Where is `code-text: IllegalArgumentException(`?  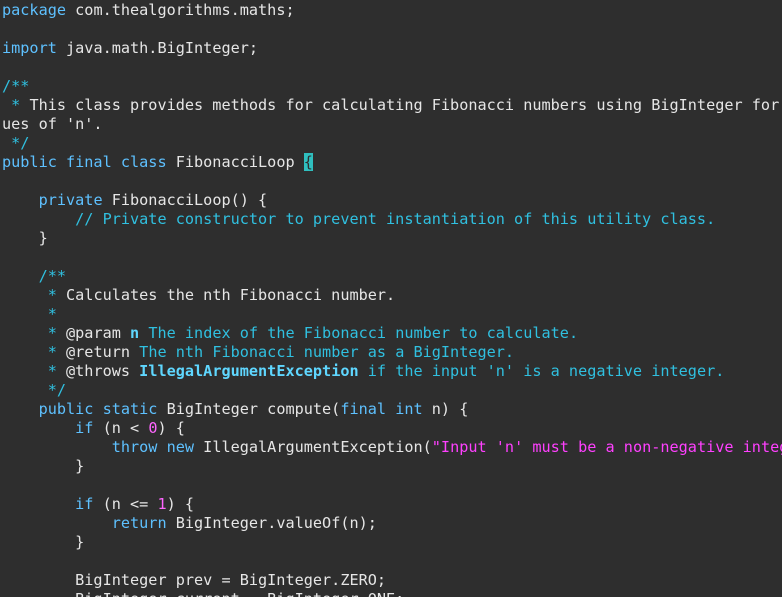 code-text: IllegalArgumentException( is located at coordinates (313, 447).